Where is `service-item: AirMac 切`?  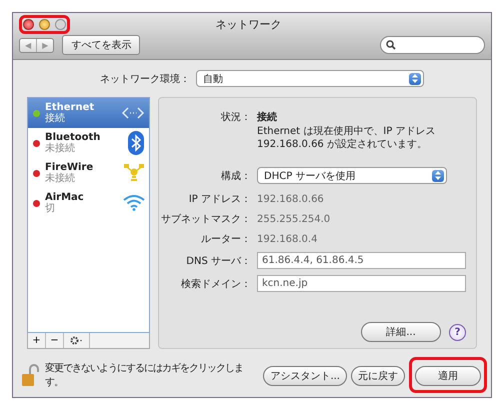 service-item: AirMac 切 is located at coordinates (88, 203).